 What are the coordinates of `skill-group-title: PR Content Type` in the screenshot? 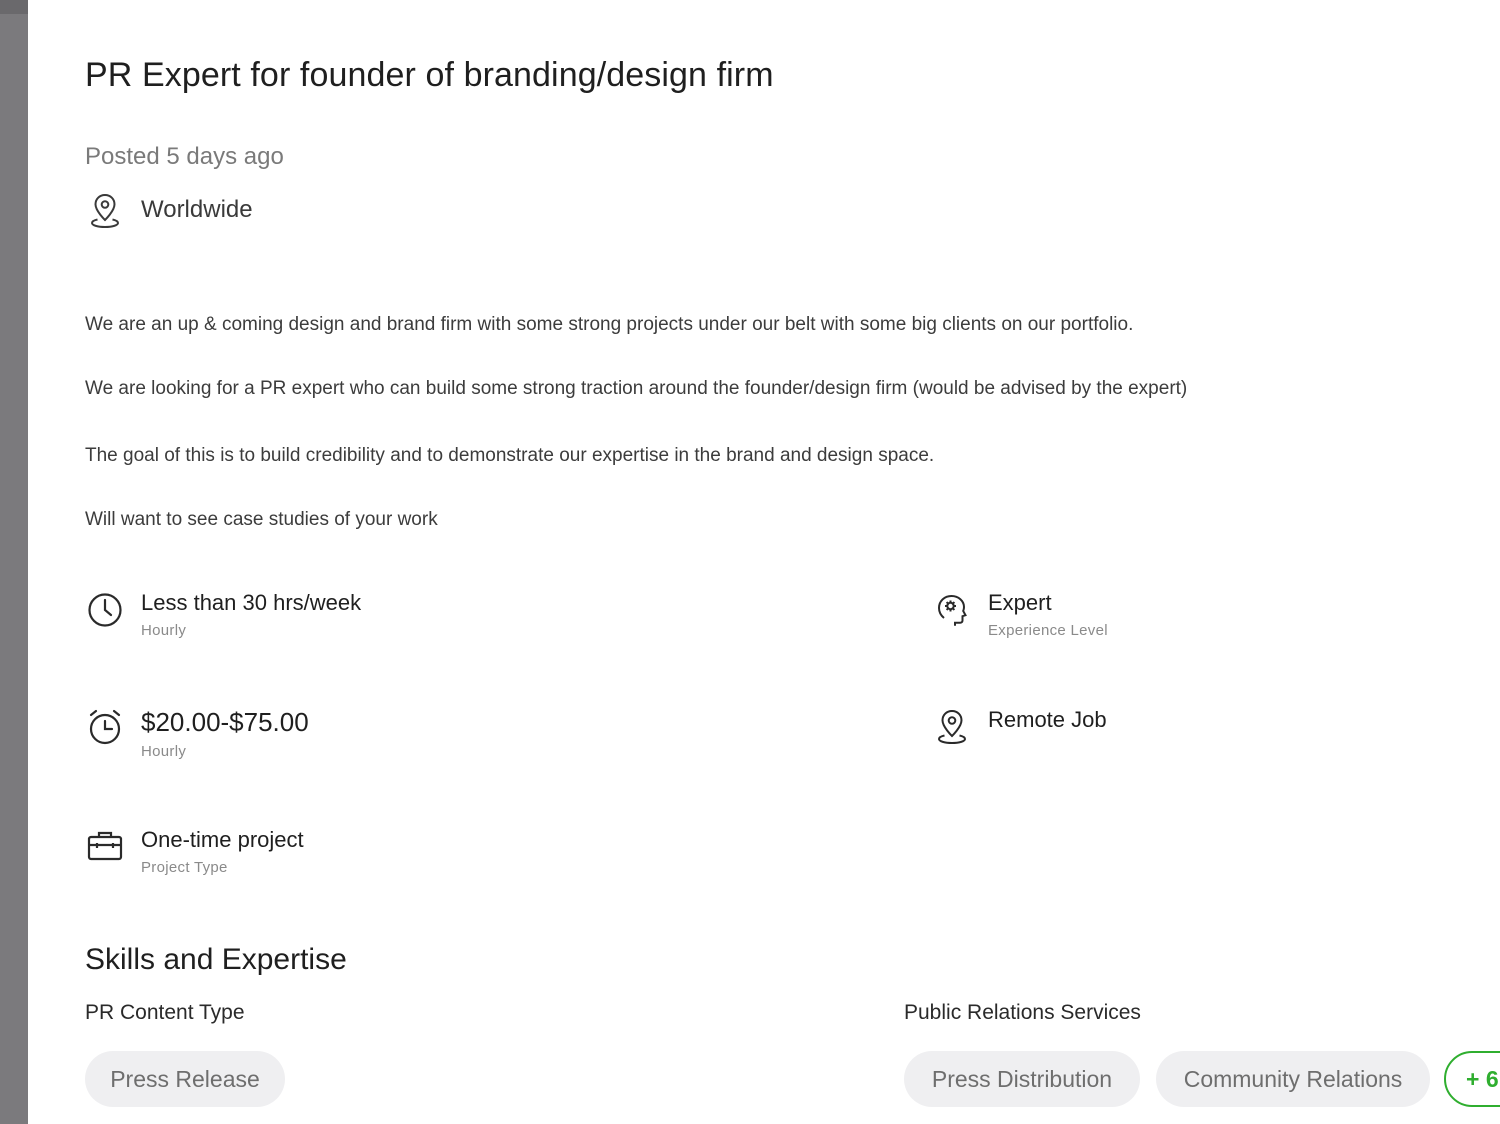 It's located at (165, 1012).